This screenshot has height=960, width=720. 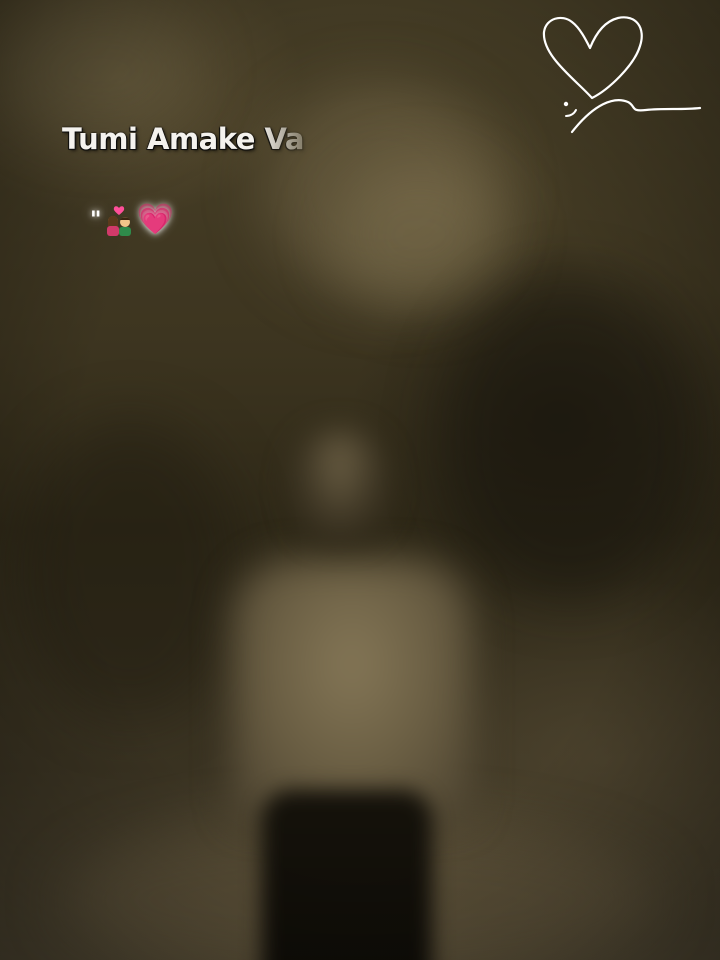 What do you see at coordinates (347, 875) in the screenshot?
I see `person-legs` at bounding box center [347, 875].